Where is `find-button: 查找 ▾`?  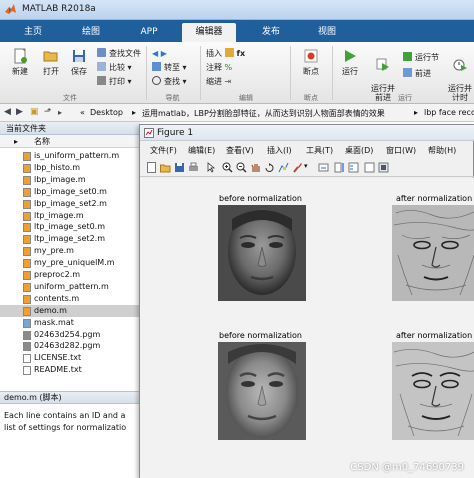
find-button: 查找 ▾ is located at coordinates (169, 82).